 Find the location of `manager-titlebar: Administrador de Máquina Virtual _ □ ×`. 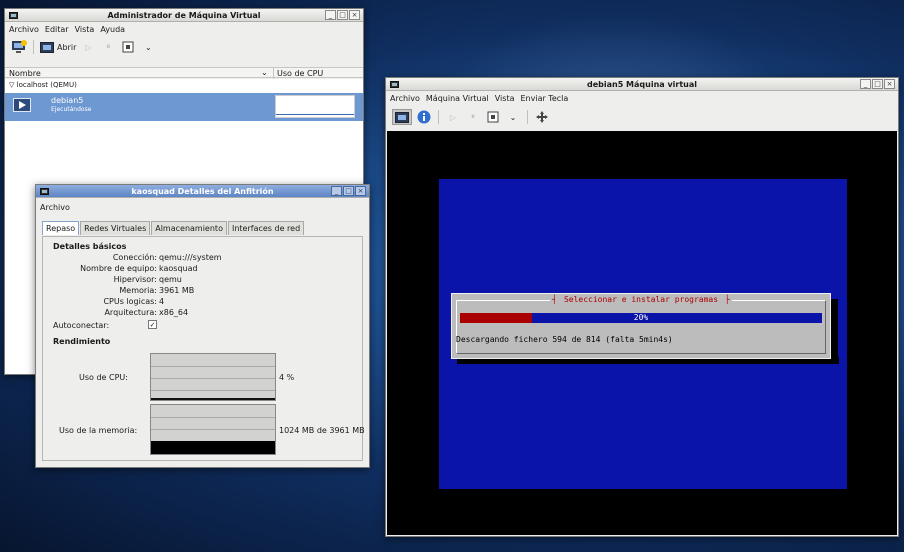

manager-titlebar: Administrador de Máquina Virtual _ □ × is located at coordinates (184, 15).